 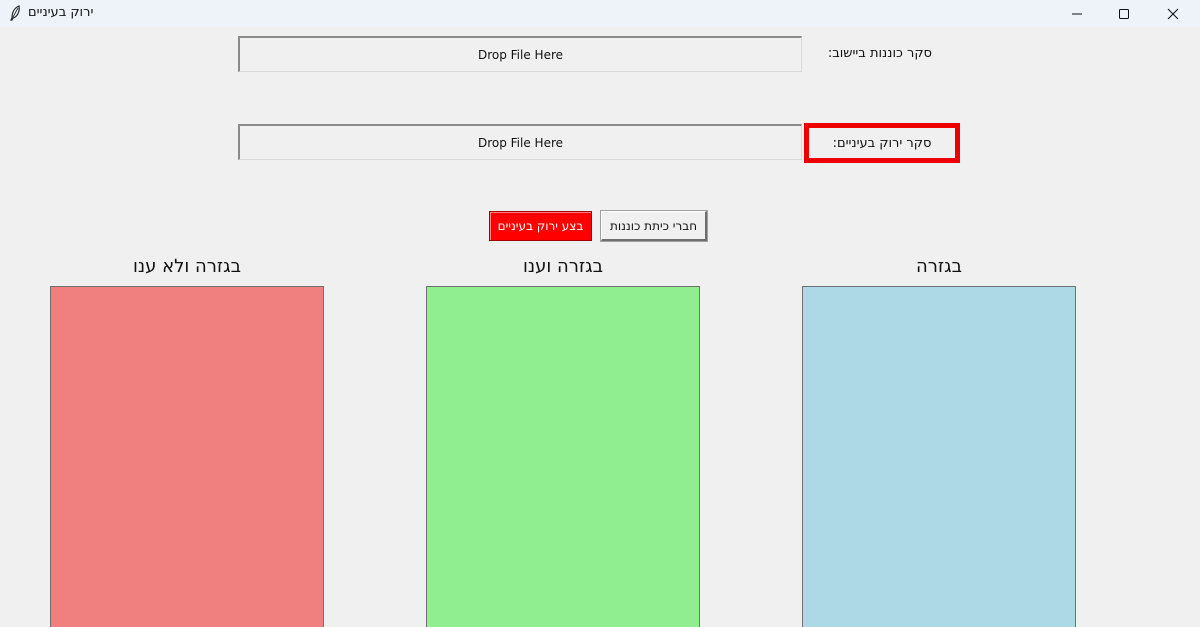 What do you see at coordinates (187, 456) in the screenshot?
I see `not-answered-list` at bounding box center [187, 456].